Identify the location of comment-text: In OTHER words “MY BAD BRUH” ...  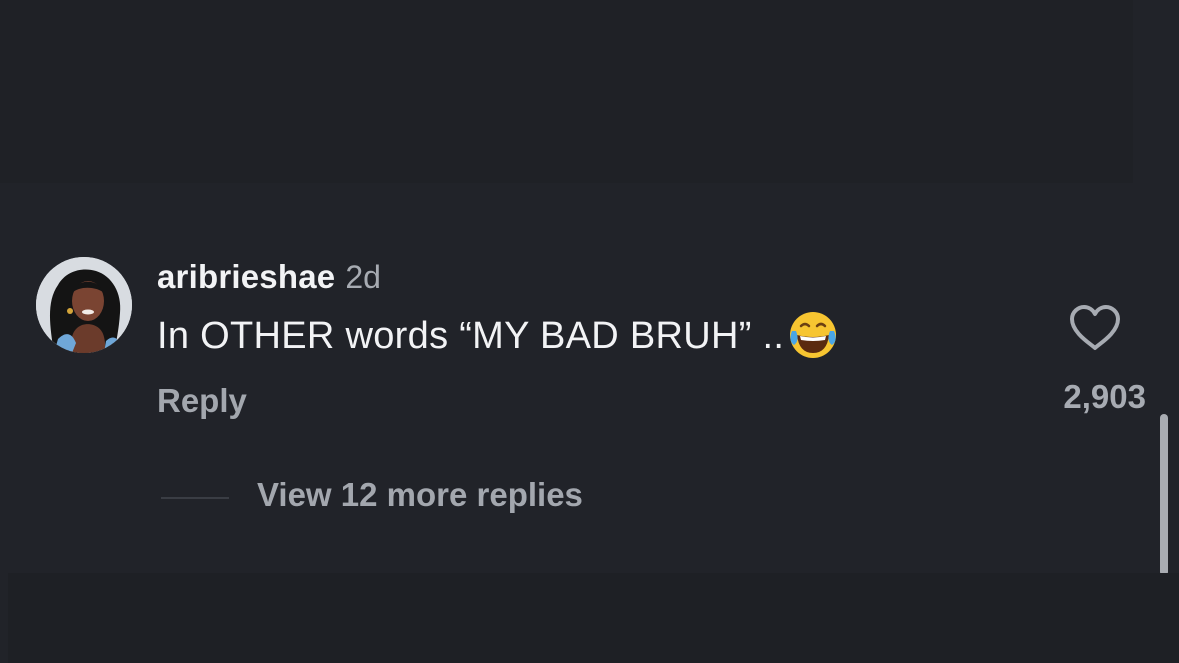
(471, 335).